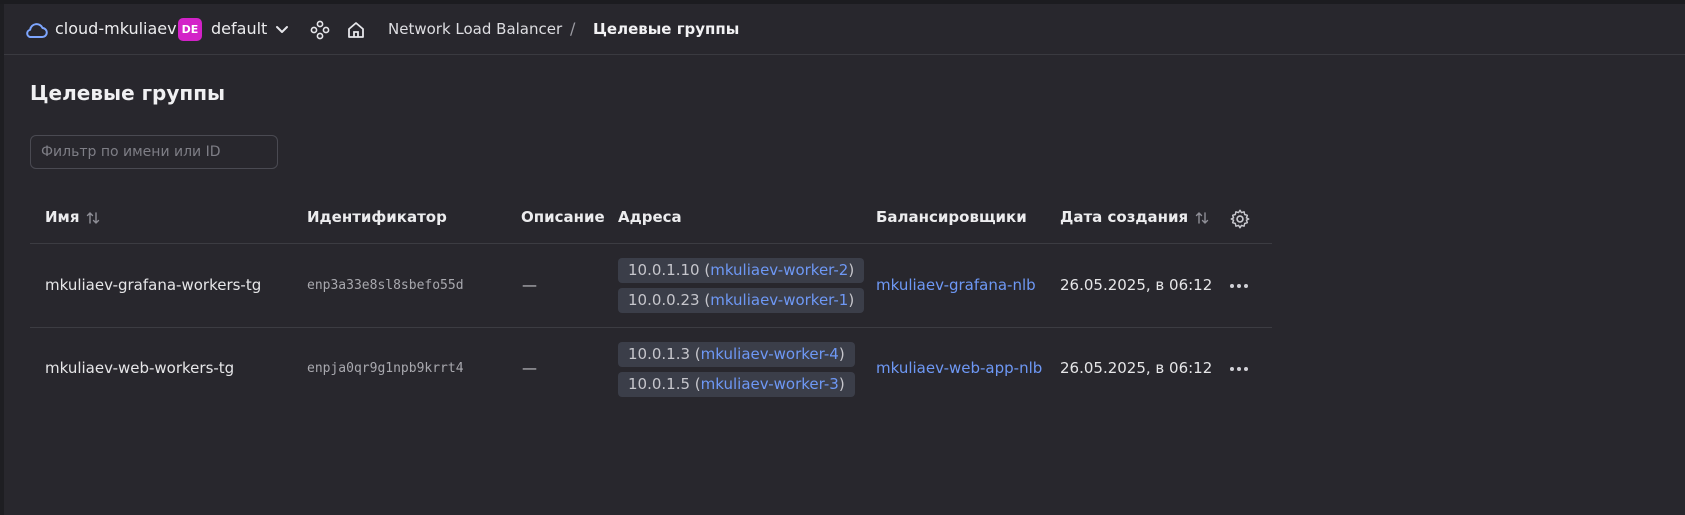 This screenshot has width=1685, height=515. Describe the element at coordinates (139, 368) in the screenshot. I see `row-name: mkuliaev-web-workers-tg` at that location.